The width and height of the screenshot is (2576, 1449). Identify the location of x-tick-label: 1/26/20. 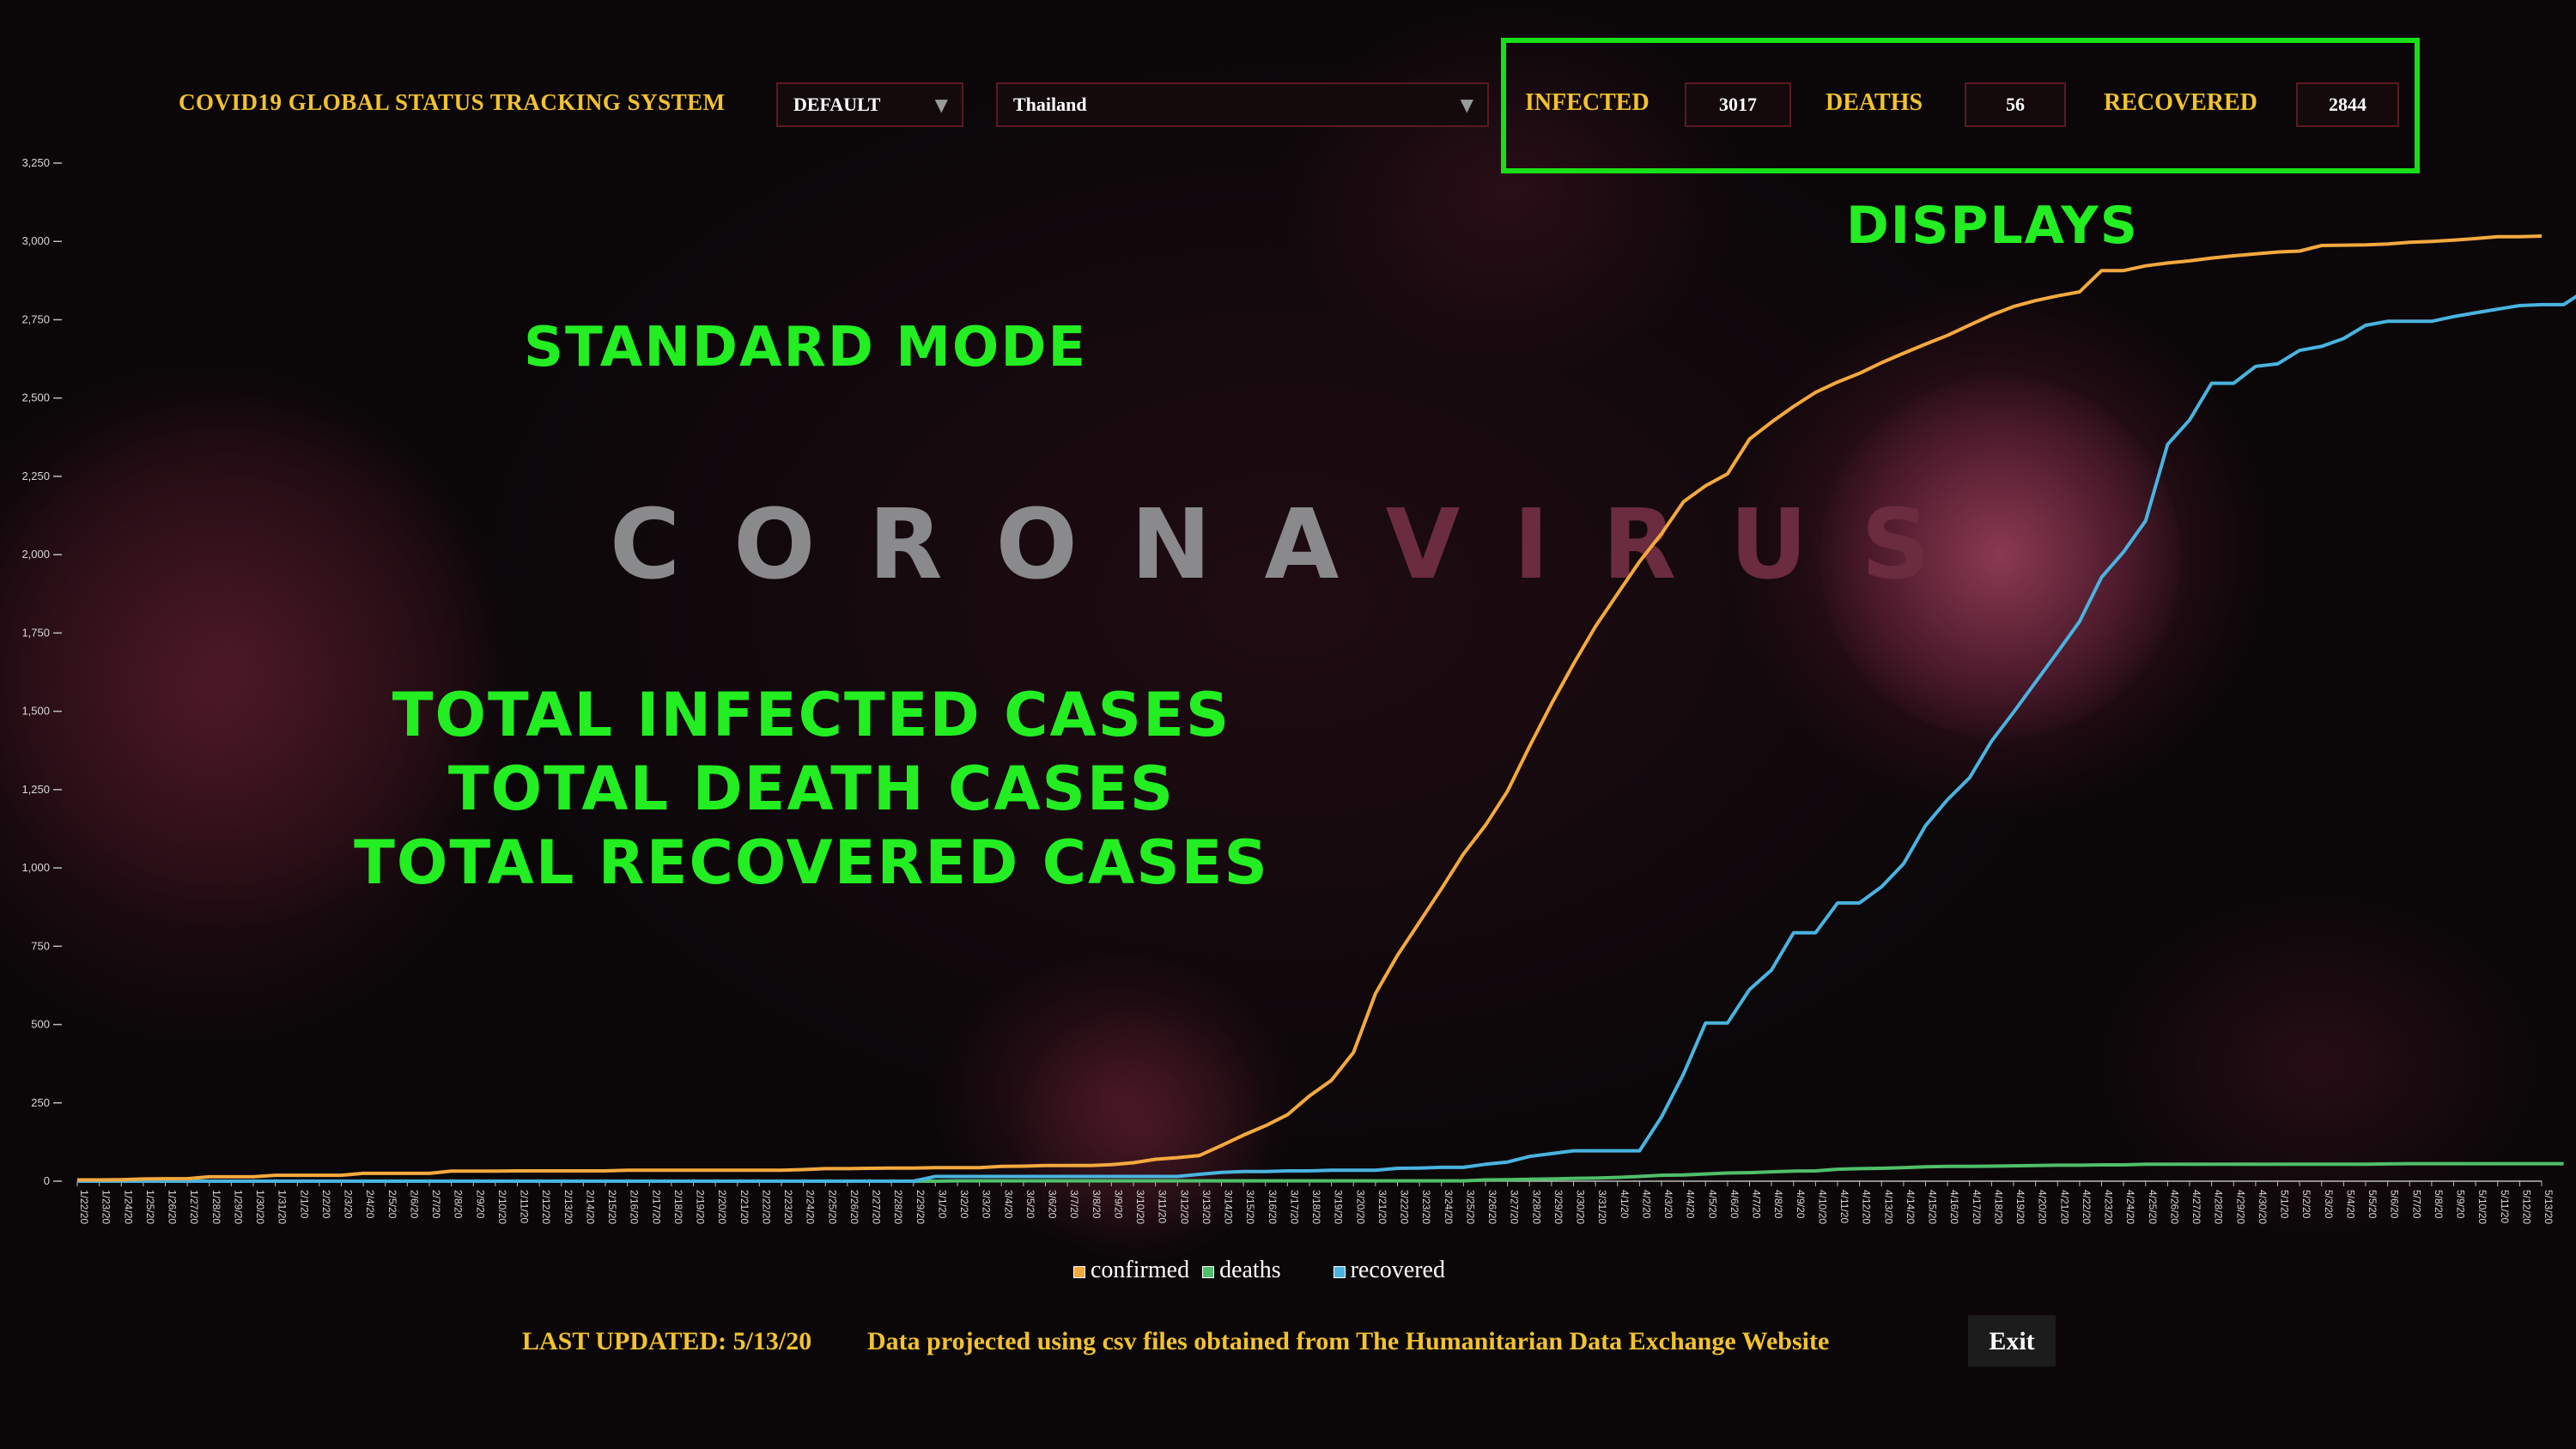
(173, 1207).